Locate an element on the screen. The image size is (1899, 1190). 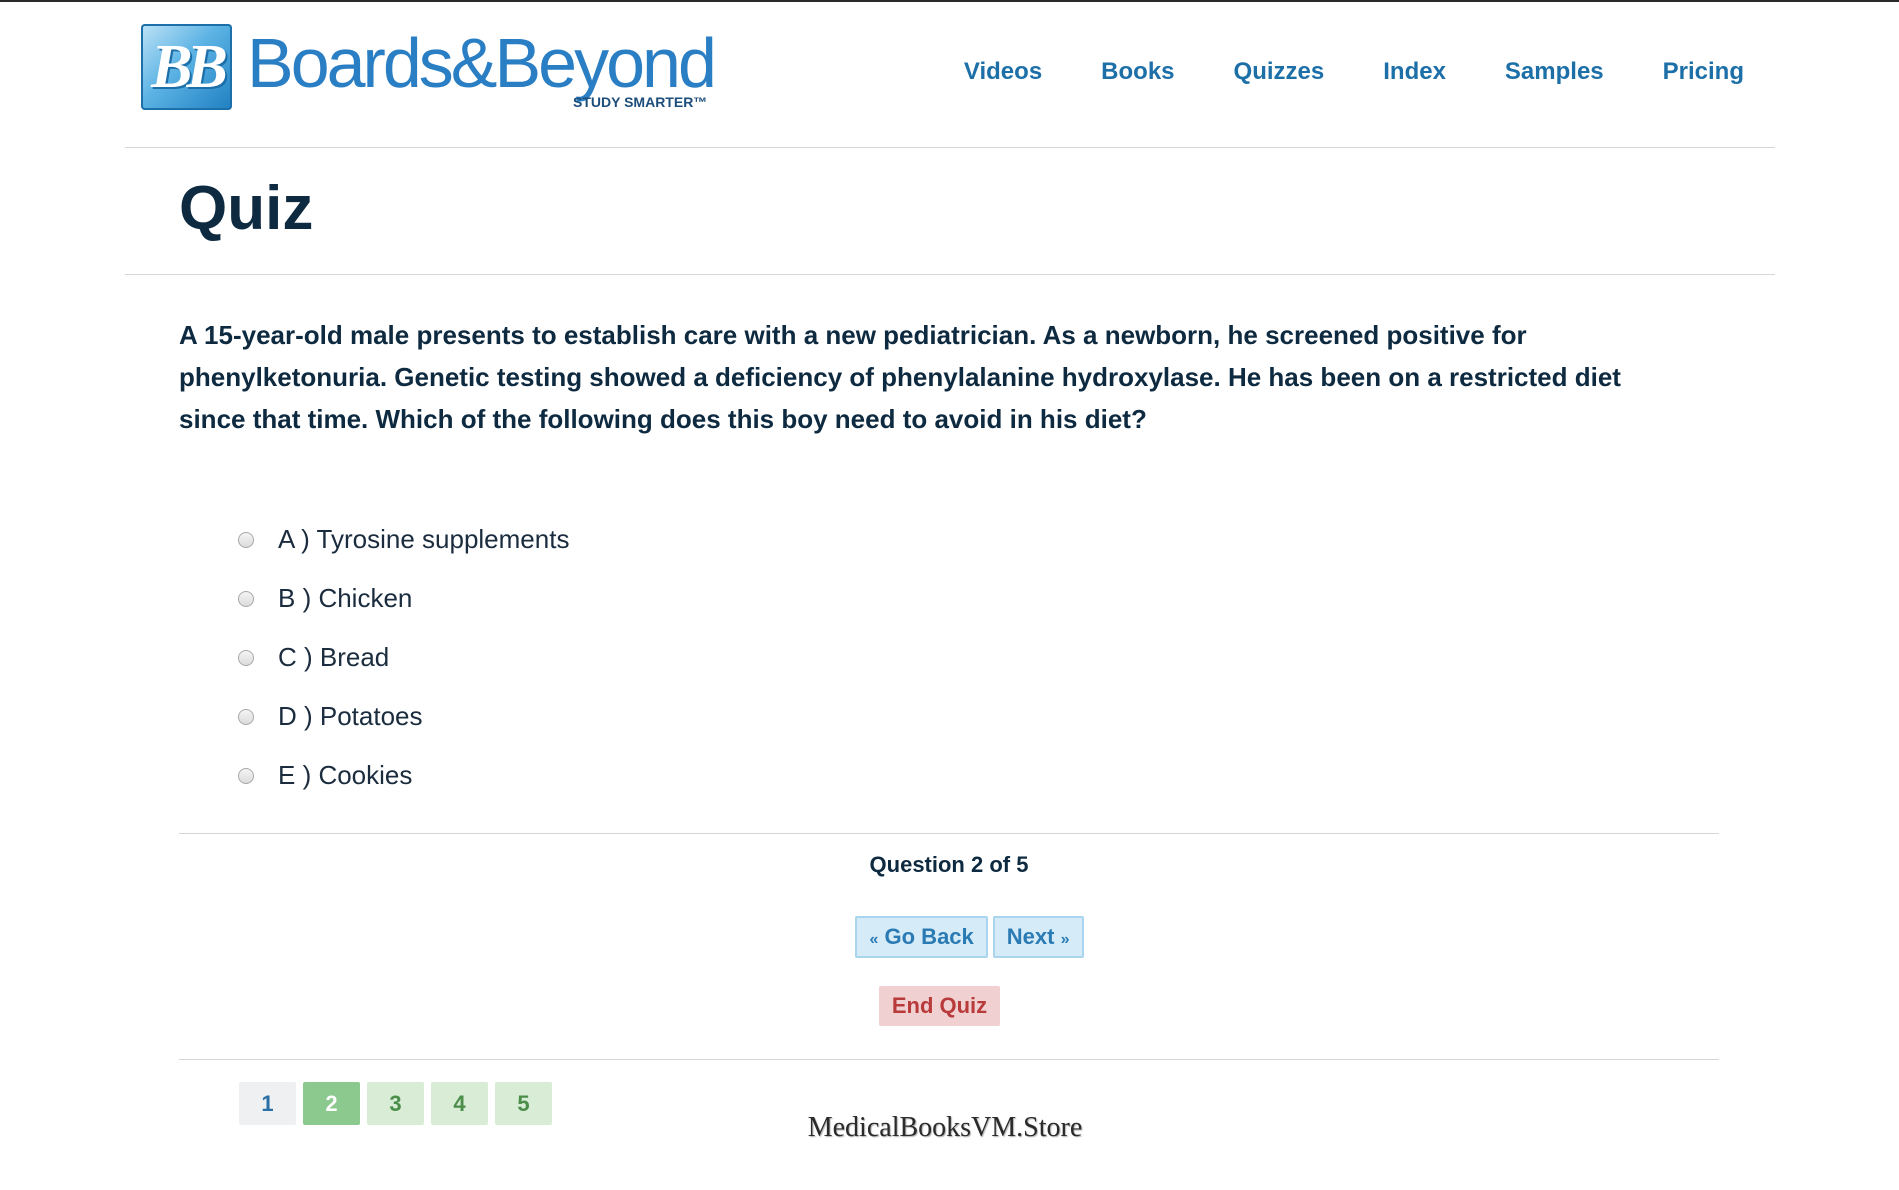
title-divider is located at coordinates (950, 274).